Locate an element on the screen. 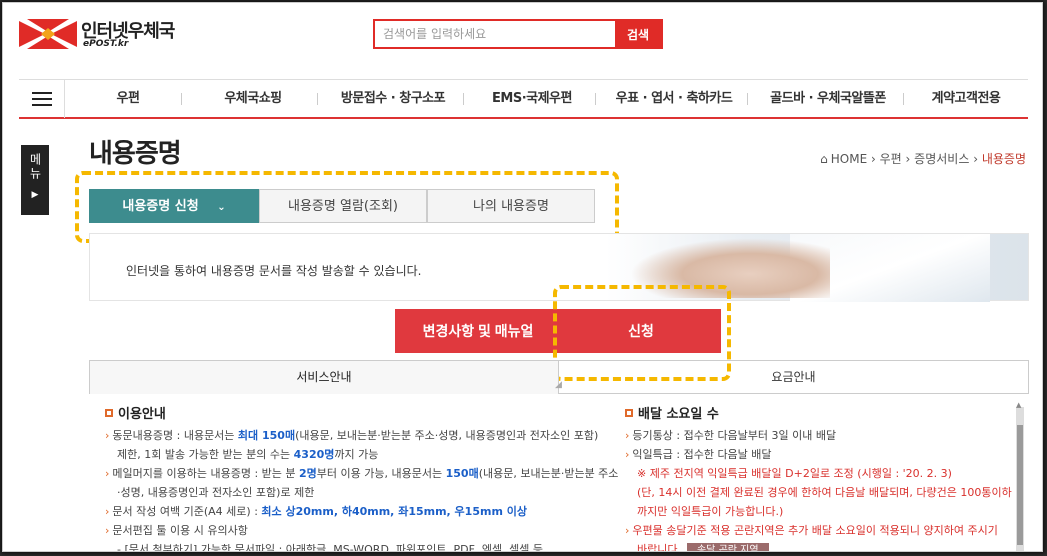  site-header: 인터넷우체국 ePOST.kr 검색 is located at coordinates (522, 41).